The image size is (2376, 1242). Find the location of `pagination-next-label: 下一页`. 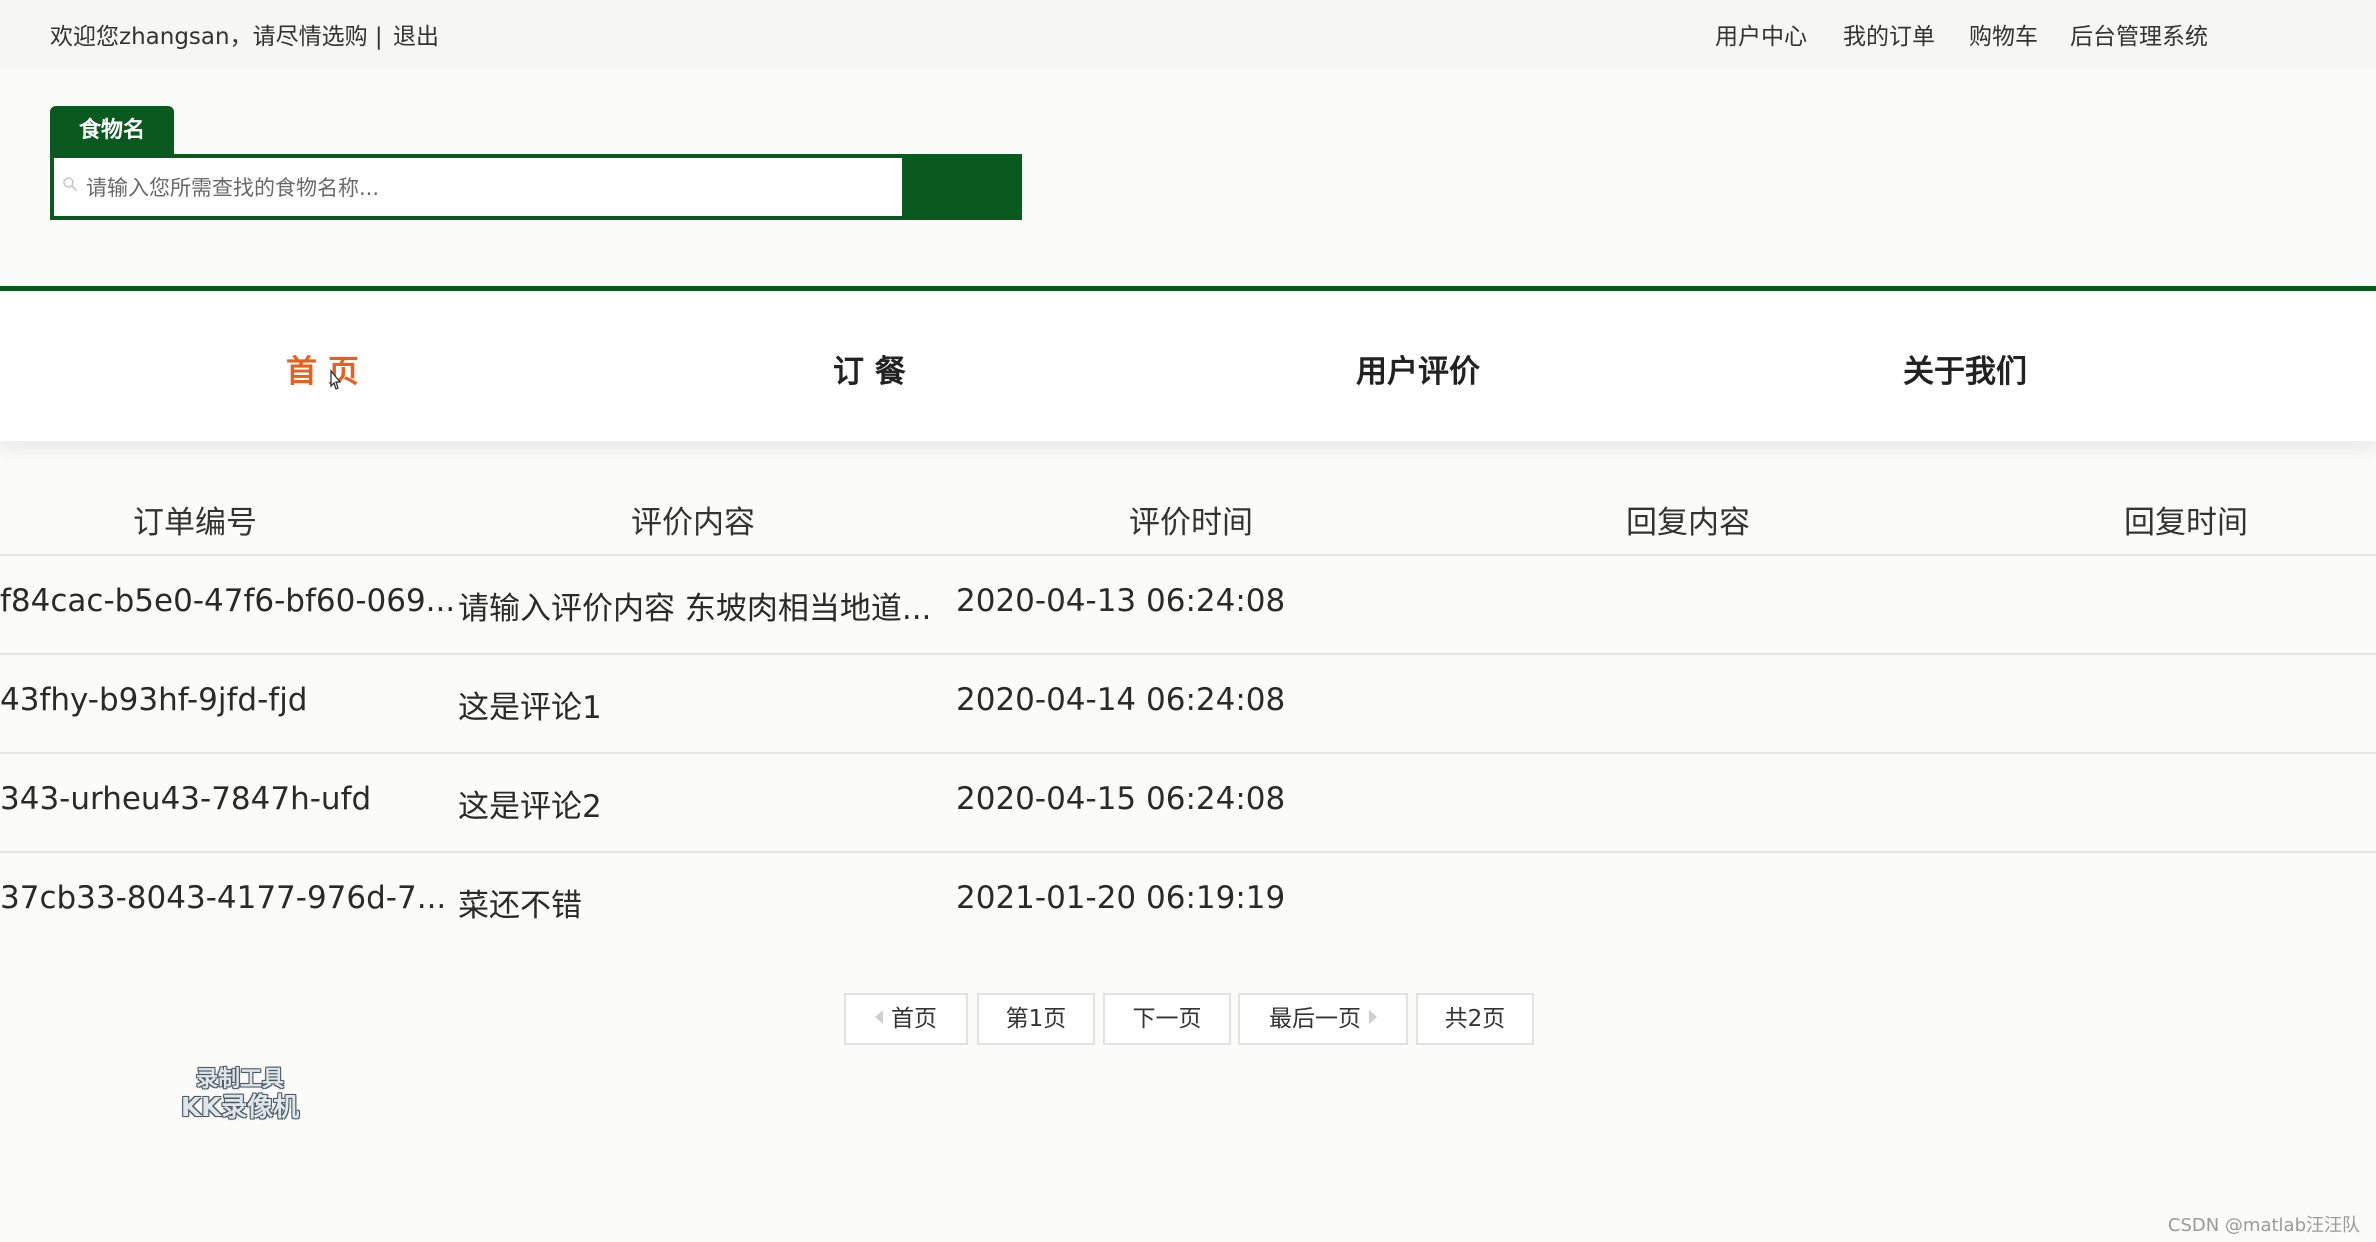

pagination-next-label: 下一页 is located at coordinates (1167, 1019).